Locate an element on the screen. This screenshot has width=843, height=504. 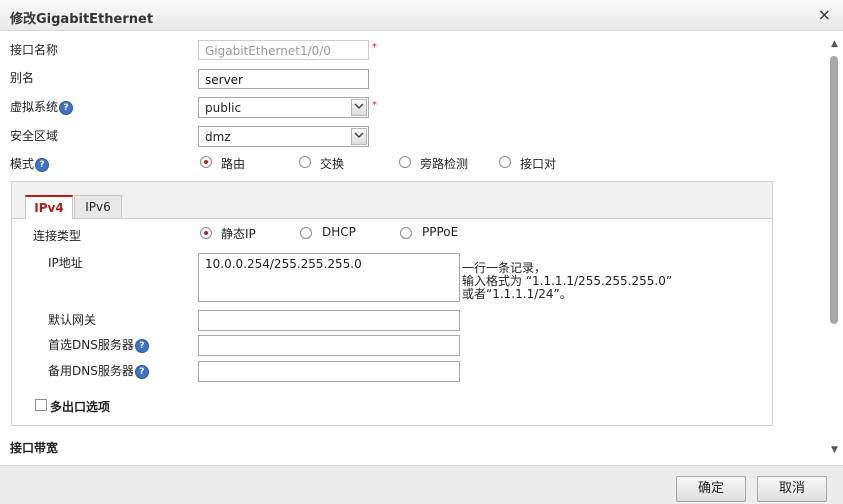
mode-radio-switch is located at coordinates (305, 162).